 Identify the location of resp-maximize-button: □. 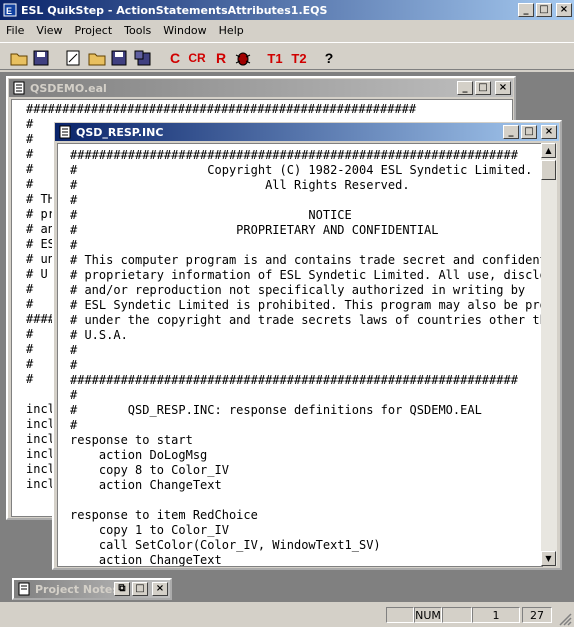
(529, 132).